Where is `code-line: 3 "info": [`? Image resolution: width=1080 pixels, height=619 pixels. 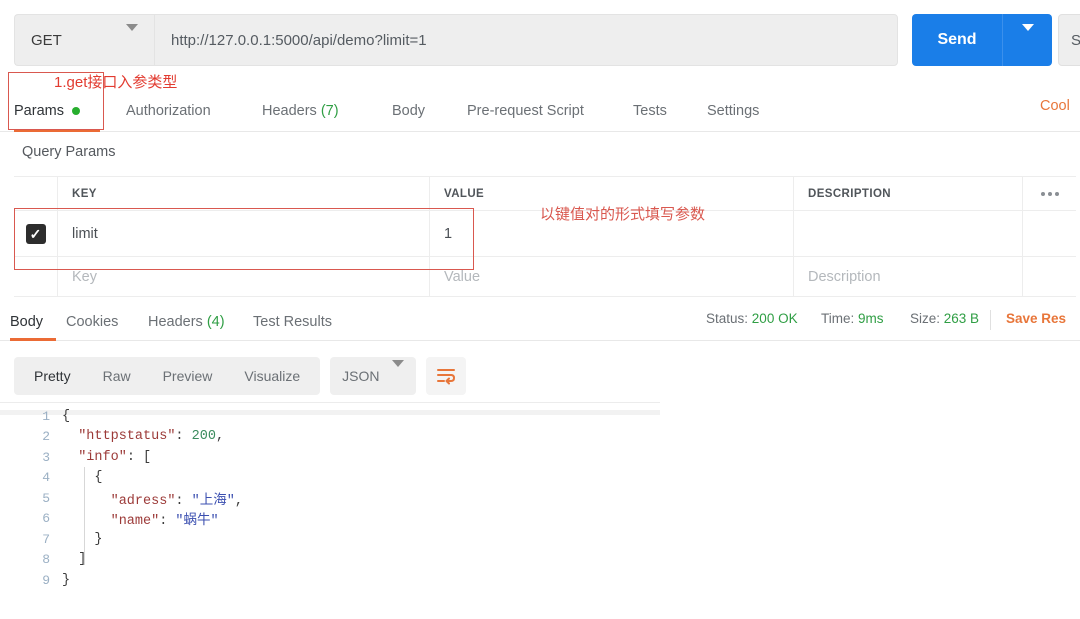 code-line: 3 "info": [ is located at coordinates (350, 457).